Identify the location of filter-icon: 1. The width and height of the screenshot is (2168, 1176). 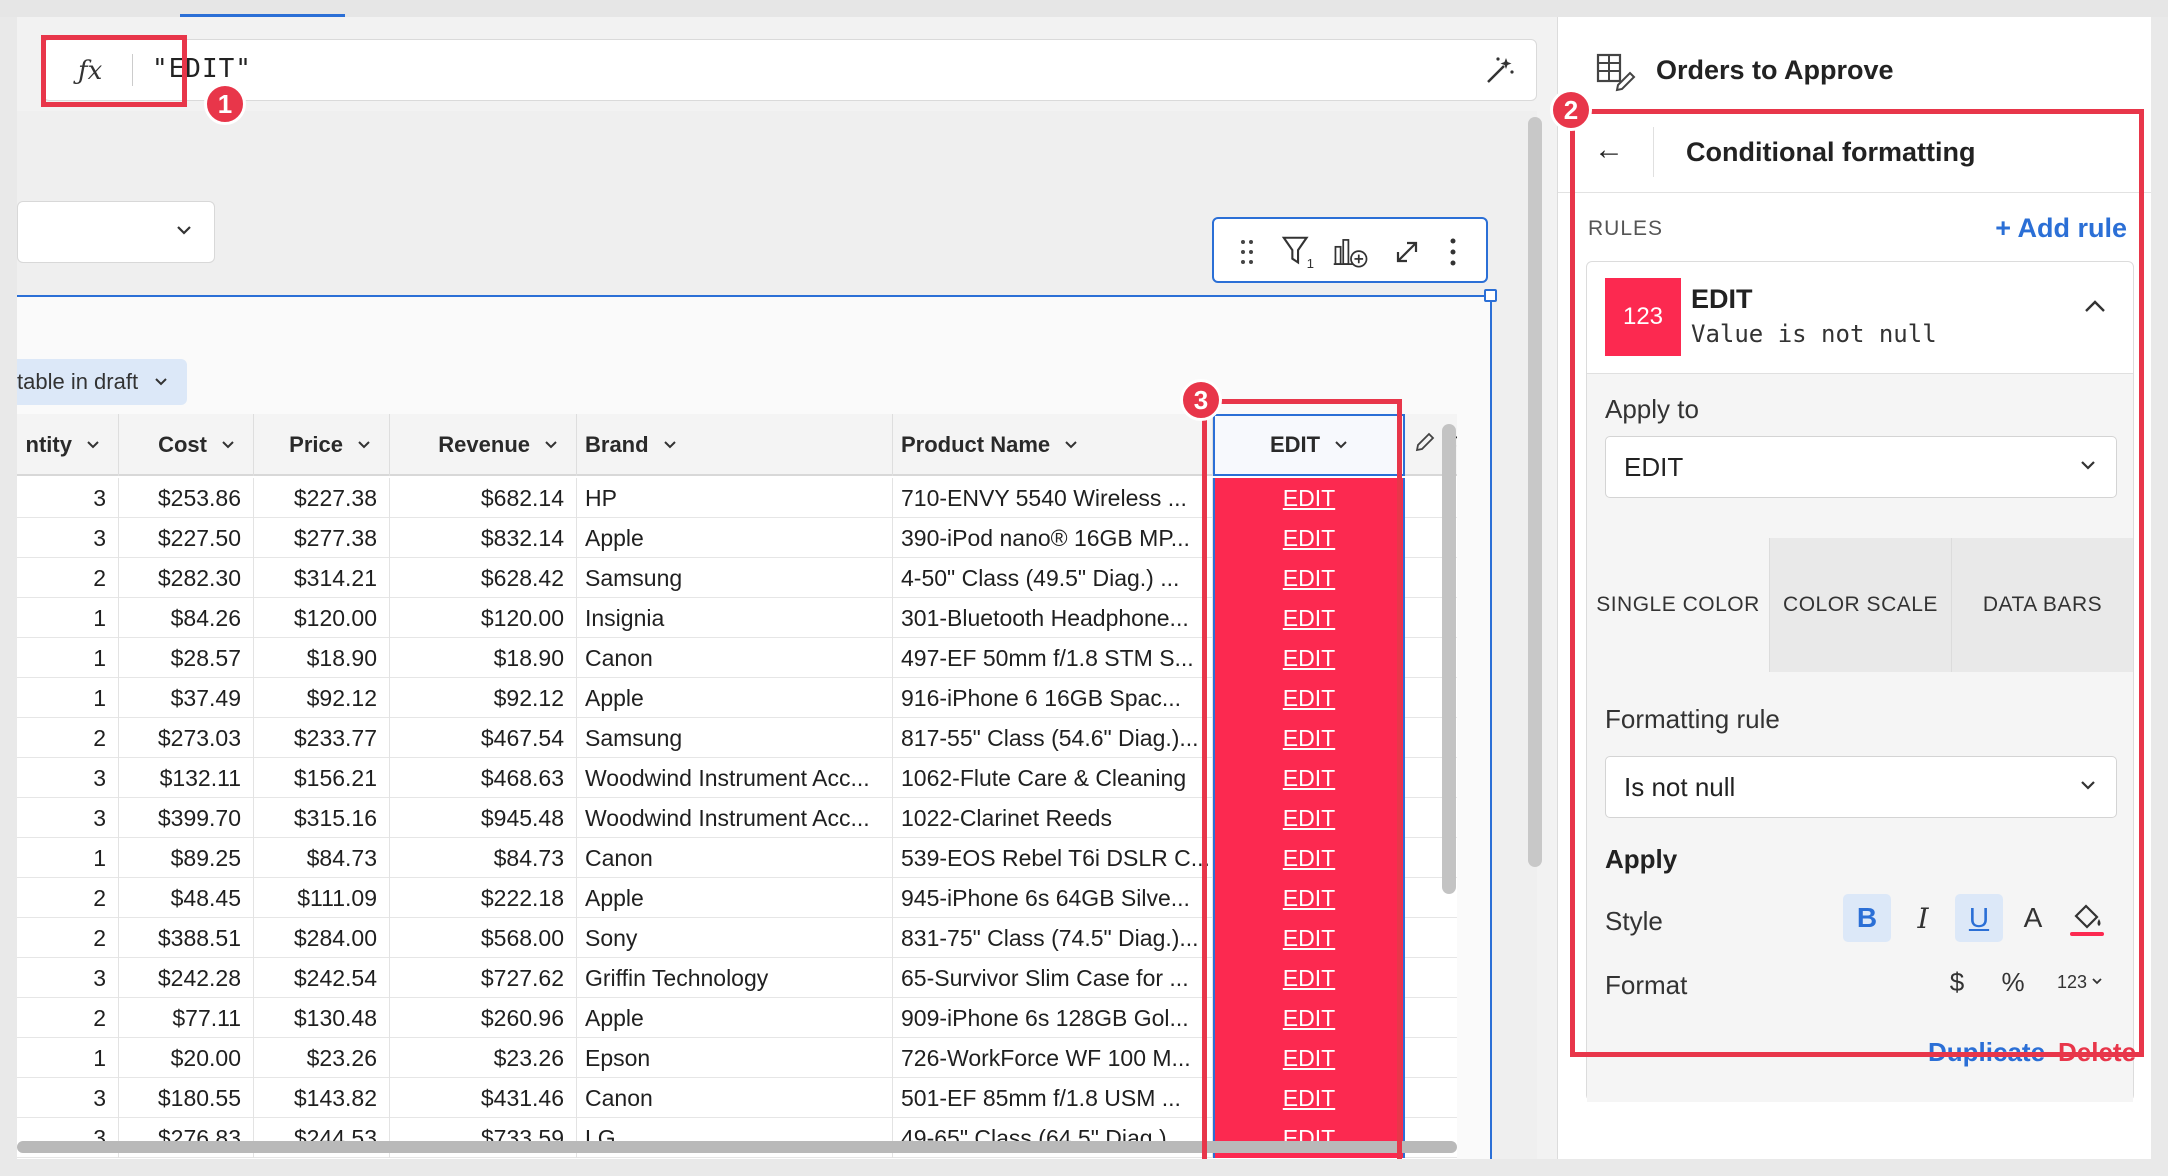
(1299, 252).